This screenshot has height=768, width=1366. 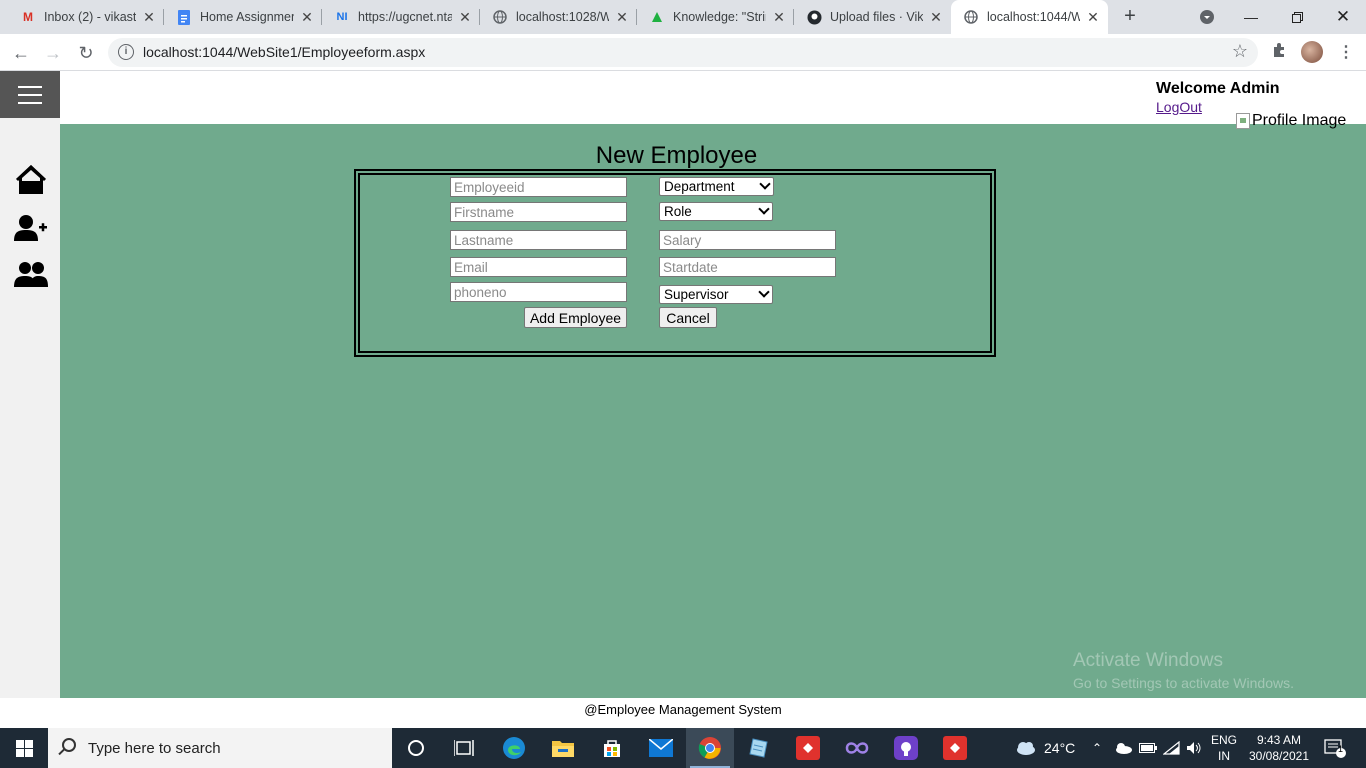 I want to click on close-window-icon: ✕, so click(x=1343, y=17).